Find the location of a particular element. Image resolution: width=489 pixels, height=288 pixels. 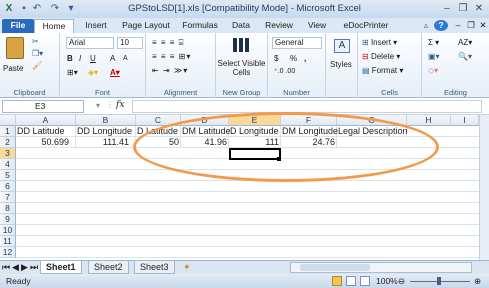

comma-button: , is located at coordinates (305, 58).